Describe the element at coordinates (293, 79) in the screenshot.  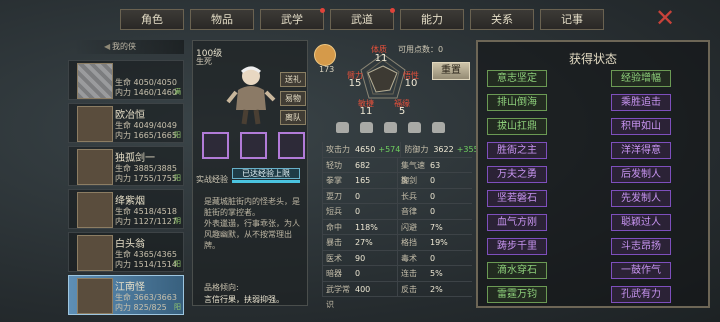
I see `gift-button: 送礼` at that location.